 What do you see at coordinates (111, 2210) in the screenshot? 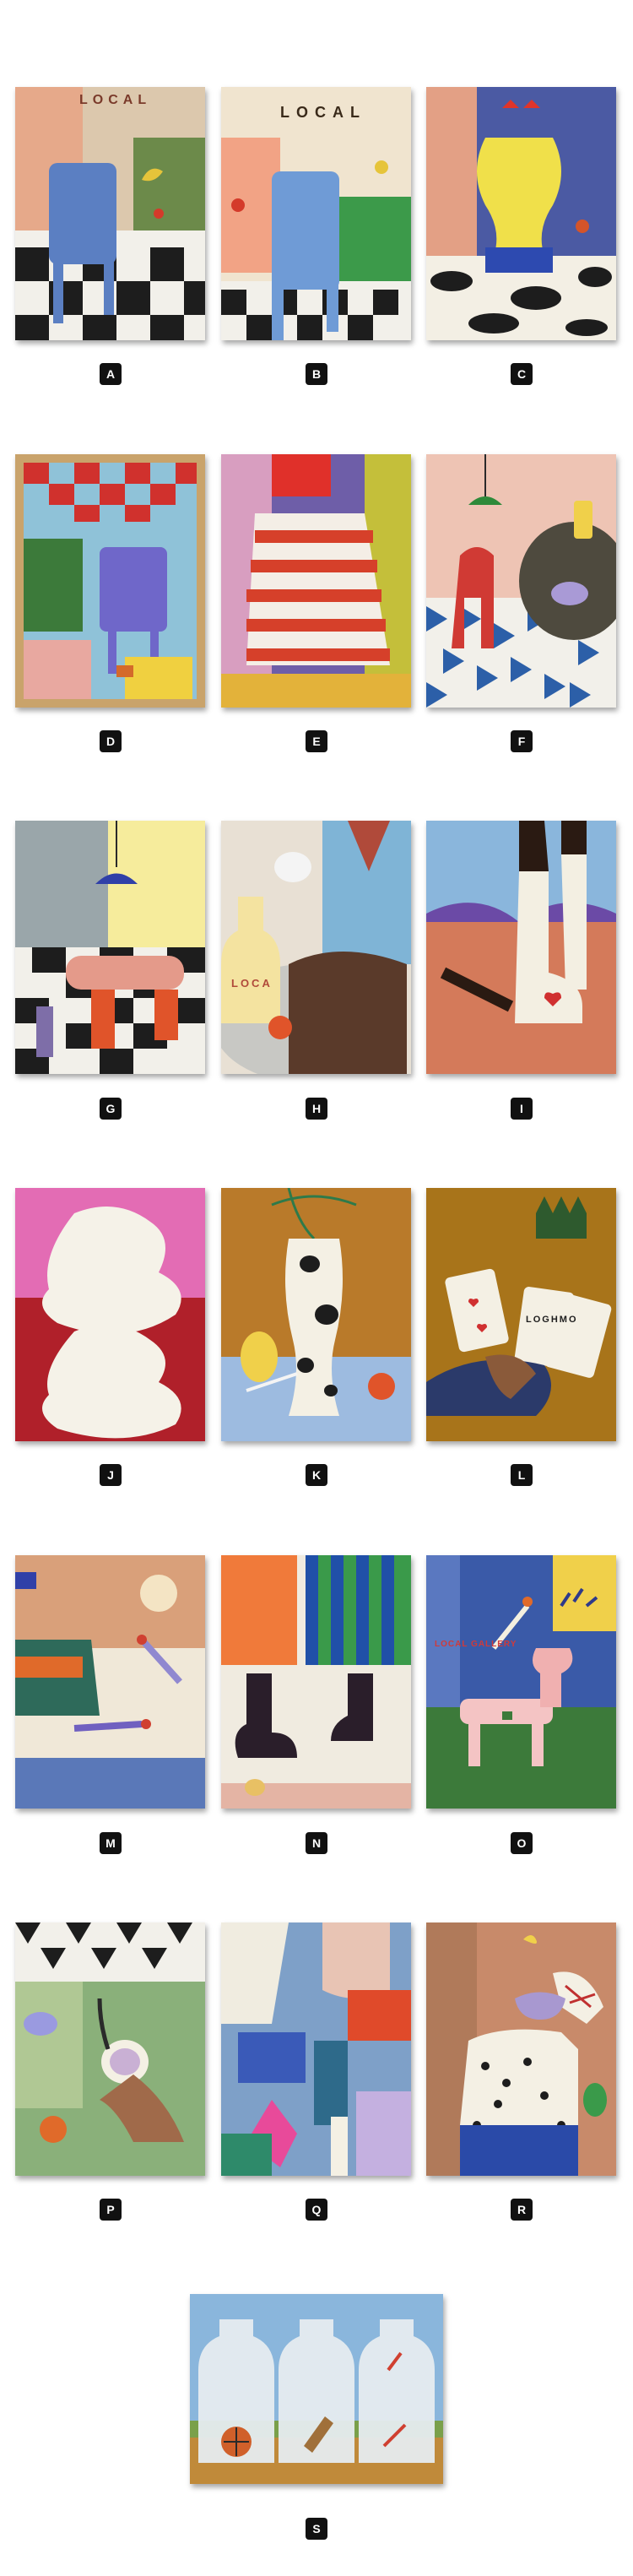
I see `label-p: P` at bounding box center [111, 2210].